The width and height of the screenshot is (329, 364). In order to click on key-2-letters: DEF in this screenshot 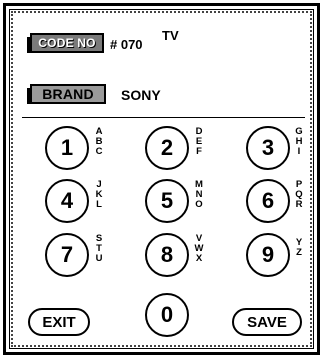, I will do `click(199, 141)`.